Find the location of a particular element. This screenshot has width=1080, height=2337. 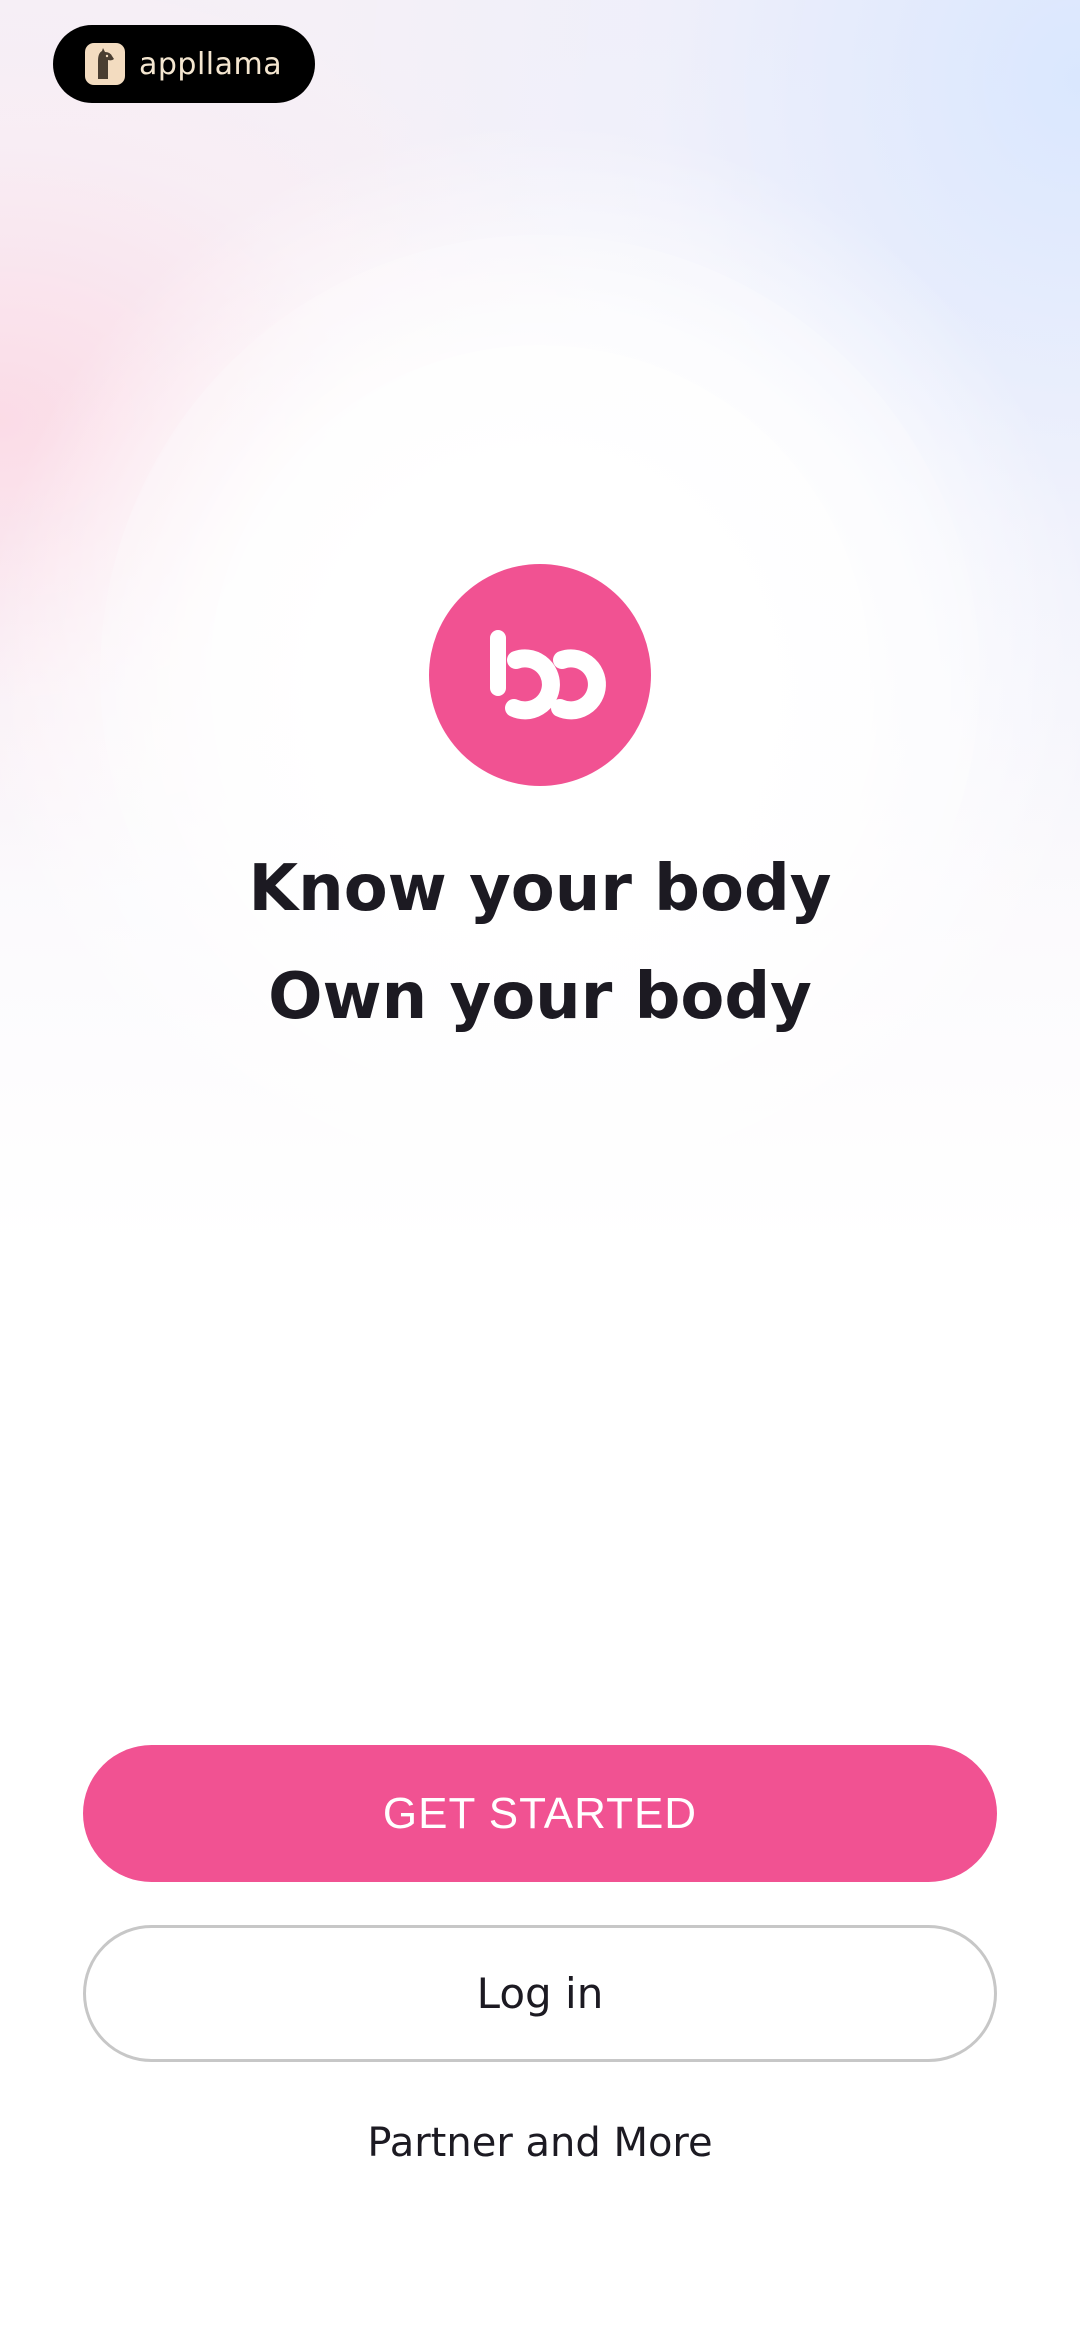

get-started-button: GET STARTED is located at coordinates (540, 1813).